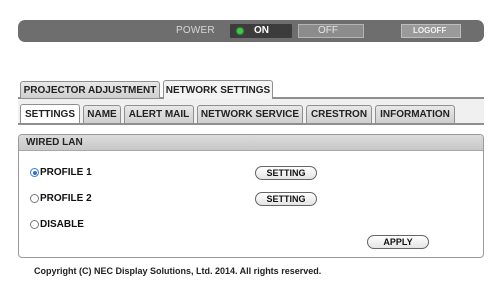 The height and width of the screenshot is (284, 495). What do you see at coordinates (66, 172) in the screenshot?
I see `profile-1-label: PROFILE 1` at bounding box center [66, 172].